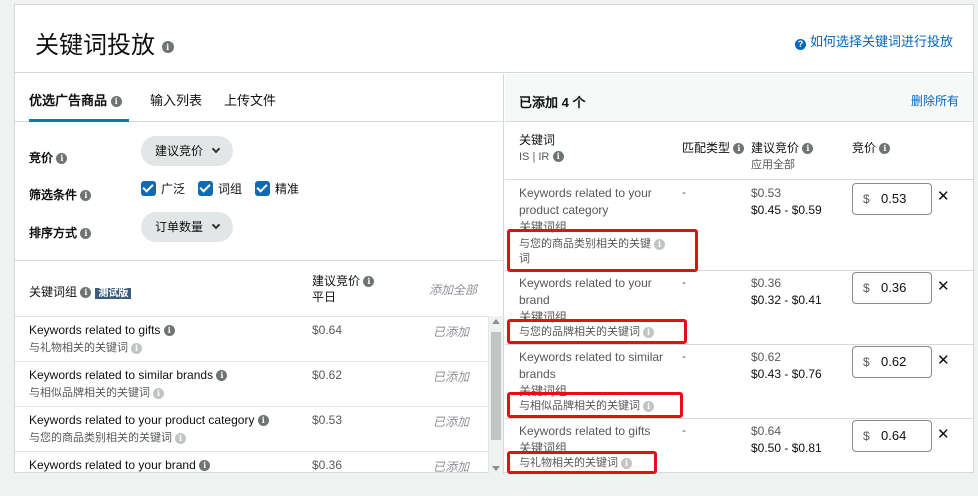  What do you see at coordinates (935, 100) in the screenshot?
I see `remove-all-button: 删除所有` at bounding box center [935, 100].